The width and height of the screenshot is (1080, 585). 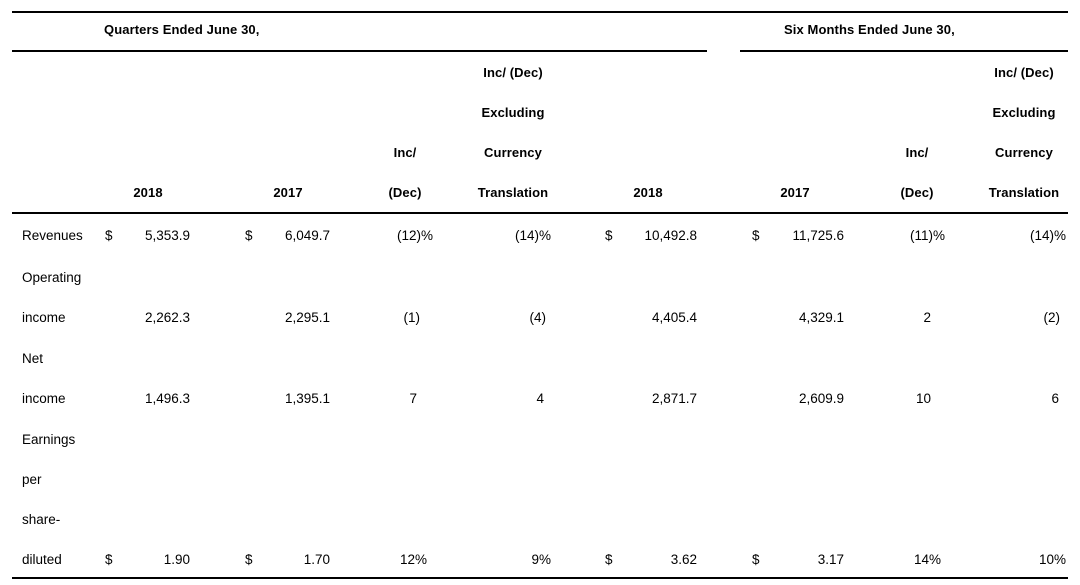 I want to click on row-label-continuation: per, so click(x=32, y=479).